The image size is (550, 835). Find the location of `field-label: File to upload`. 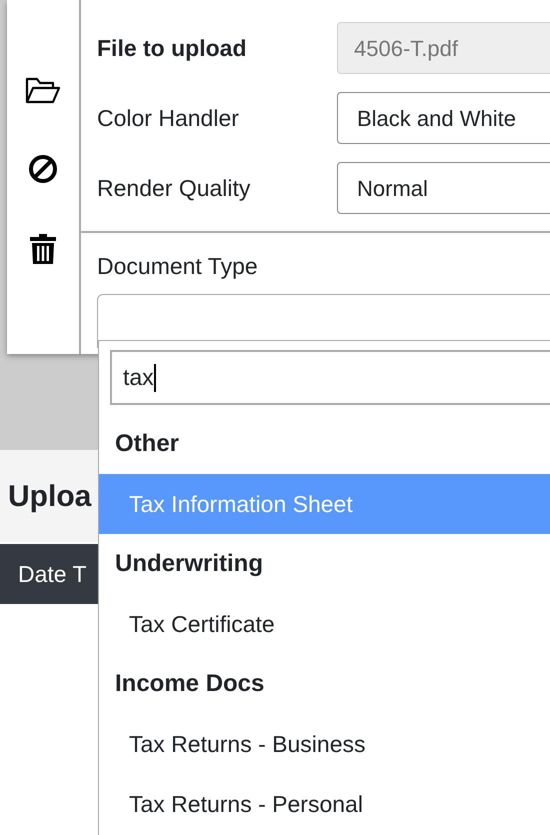

field-label: File to upload is located at coordinates (172, 48).